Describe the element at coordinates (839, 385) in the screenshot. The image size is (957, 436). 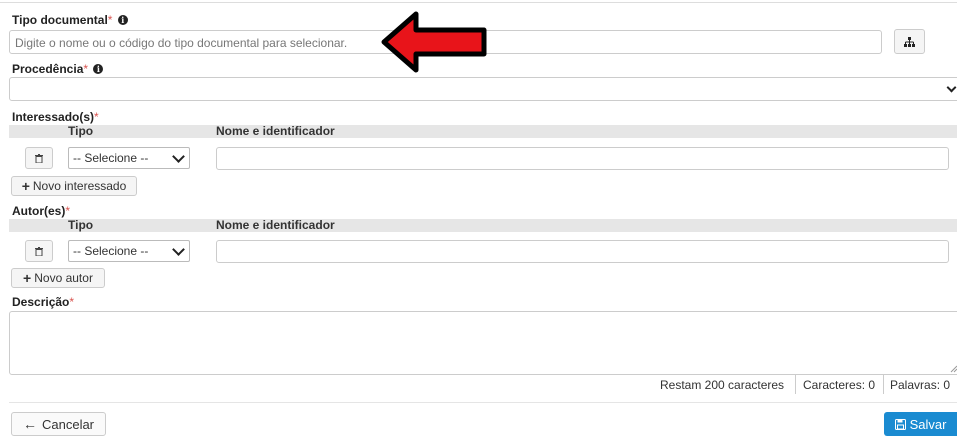
I see `chars-counter: Caracteres: 0` at that location.